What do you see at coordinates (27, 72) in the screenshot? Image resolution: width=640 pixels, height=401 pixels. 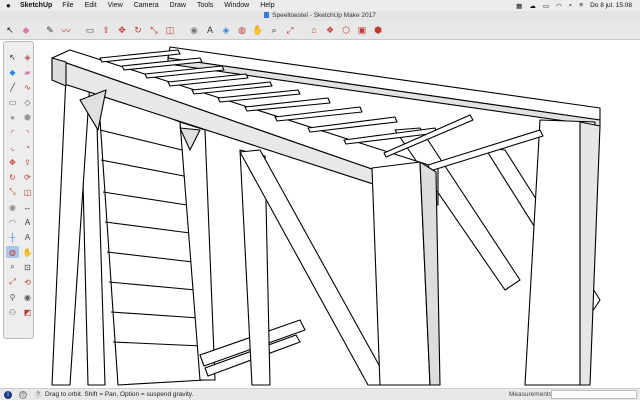 I see `palette-eraser-icon: ▰` at bounding box center [27, 72].